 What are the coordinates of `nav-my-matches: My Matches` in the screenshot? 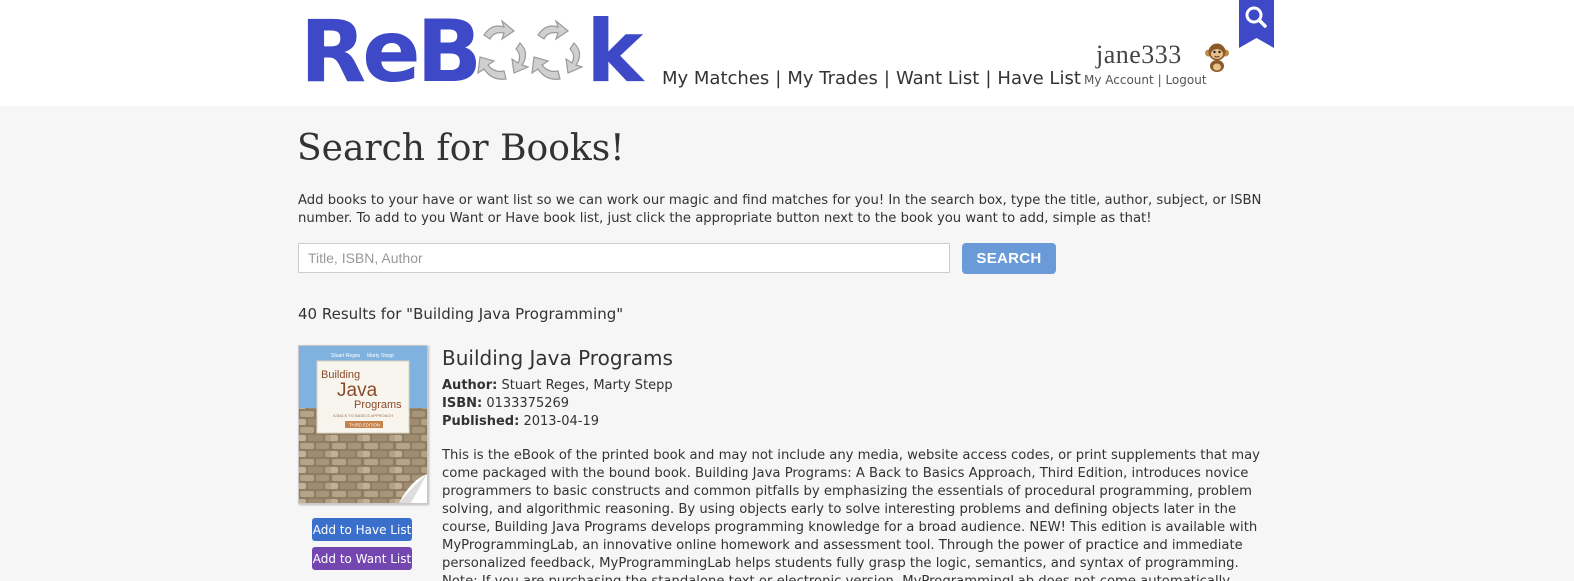 It's located at (715, 78).